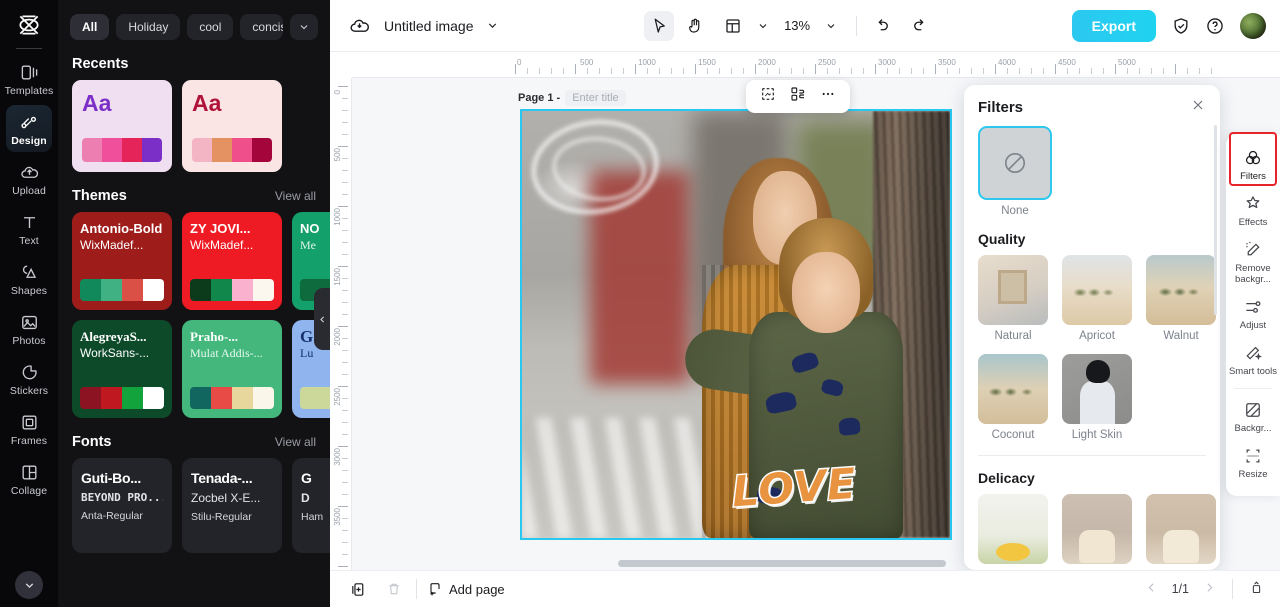  I want to click on redo-button, so click(920, 26).